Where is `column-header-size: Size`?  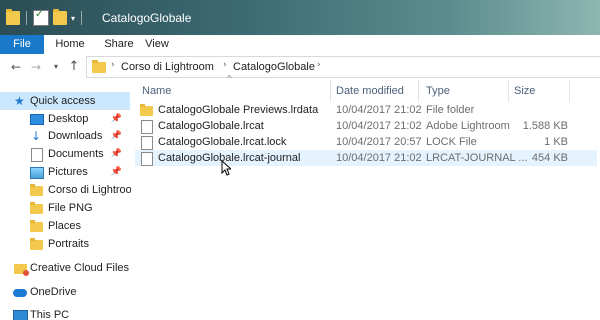 column-header-size: Size is located at coordinates (524, 91).